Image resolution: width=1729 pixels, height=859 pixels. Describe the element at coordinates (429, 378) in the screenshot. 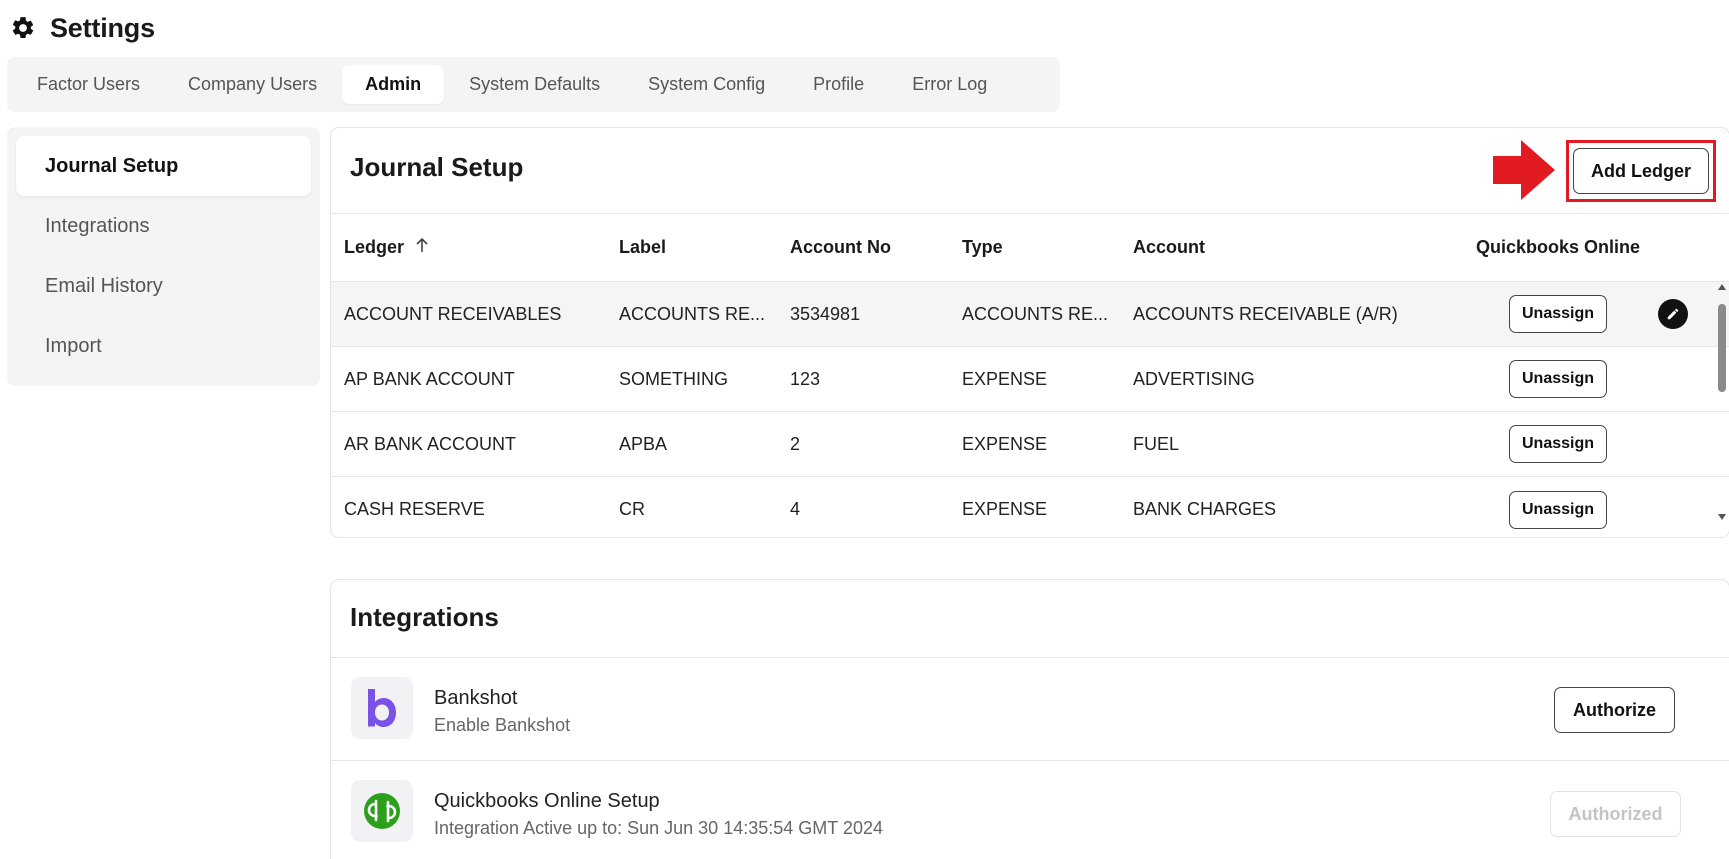

I see `cell-ledger: AP BANK ACCOUNT` at that location.